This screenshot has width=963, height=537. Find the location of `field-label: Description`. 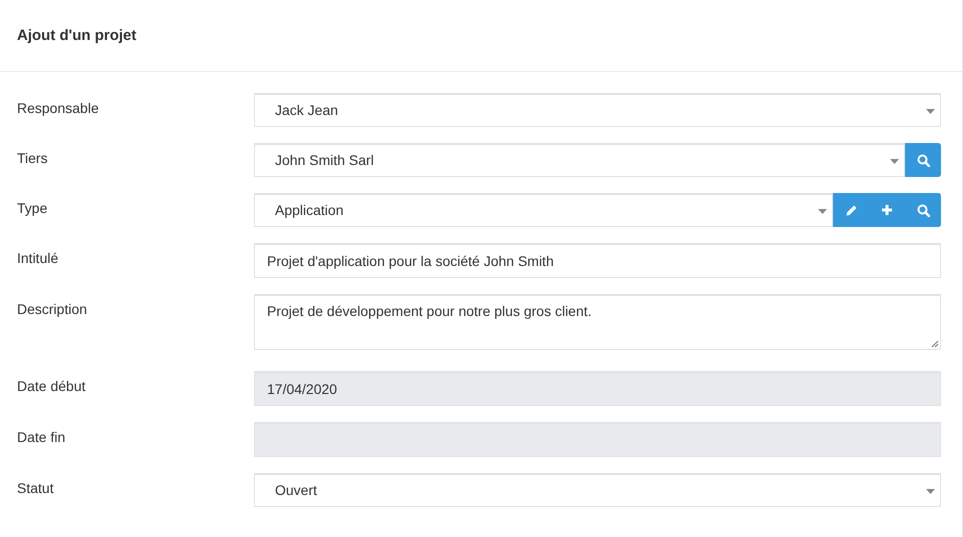

field-label: Description is located at coordinates (52, 308).